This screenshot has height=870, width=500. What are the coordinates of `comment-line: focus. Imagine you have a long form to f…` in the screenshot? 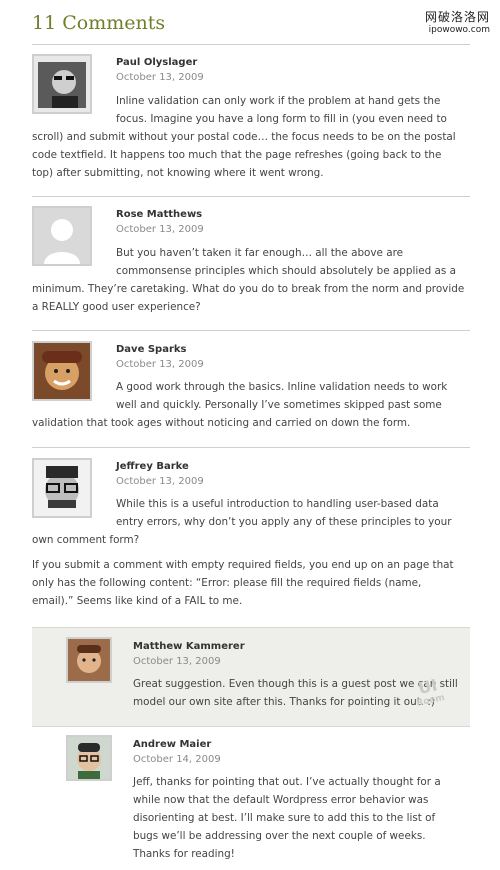 It's located at (281, 119).